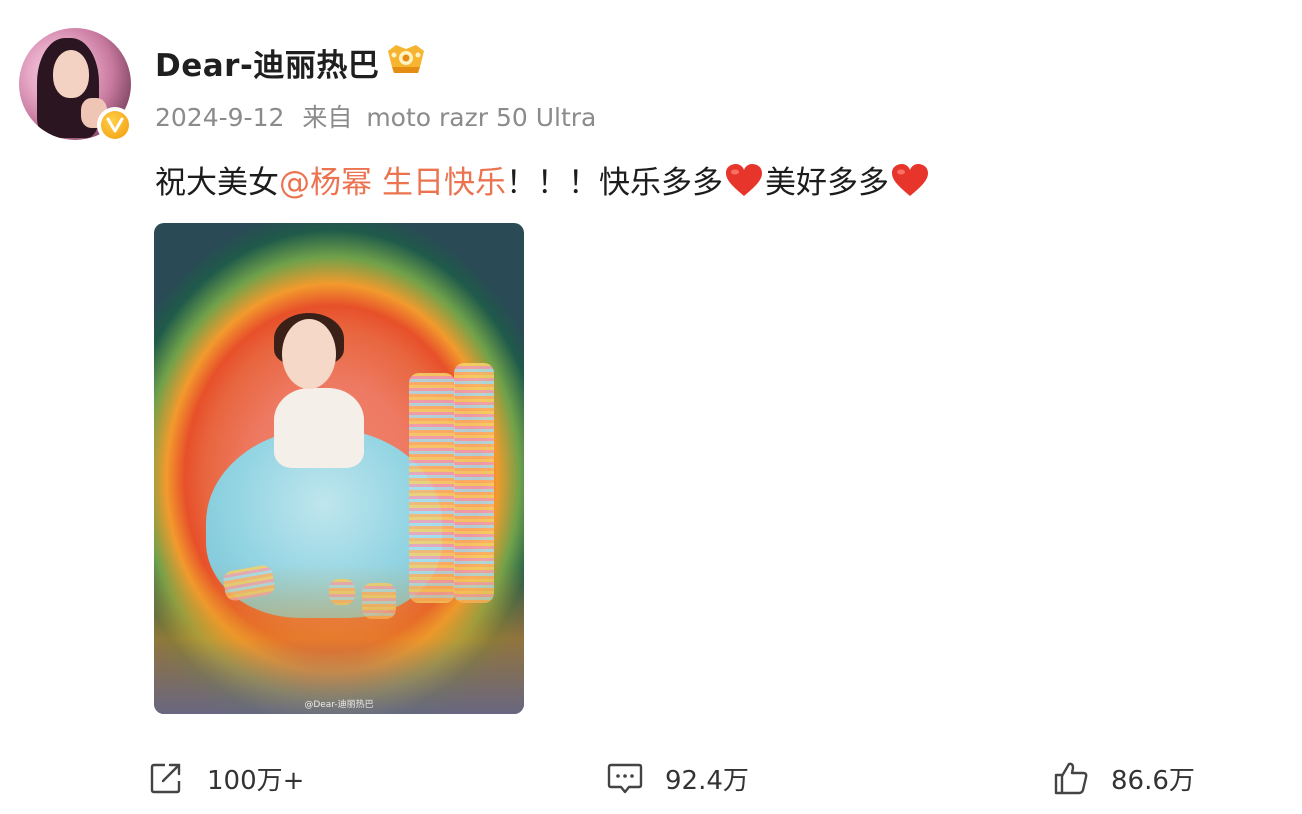  What do you see at coordinates (552, 183) in the screenshot?
I see `exclaim-text: ！！！` at bounding box center [552, 183].